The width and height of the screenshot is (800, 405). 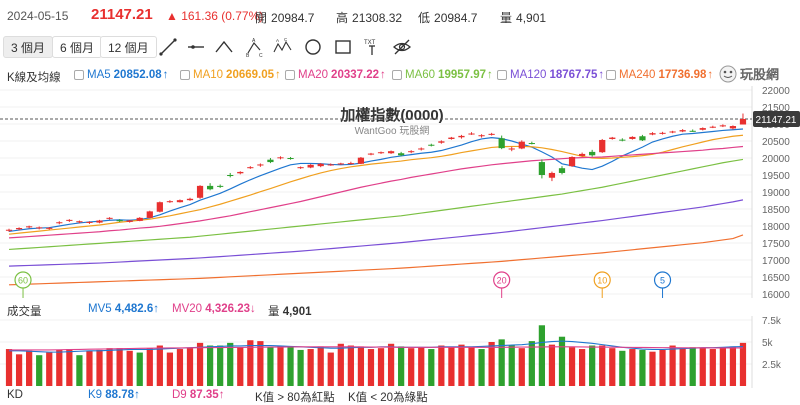 What do you see at coordinates (776, 261) in the screenshot?
I see `y-tick-label: 17000` at bounding box center [776, 261].